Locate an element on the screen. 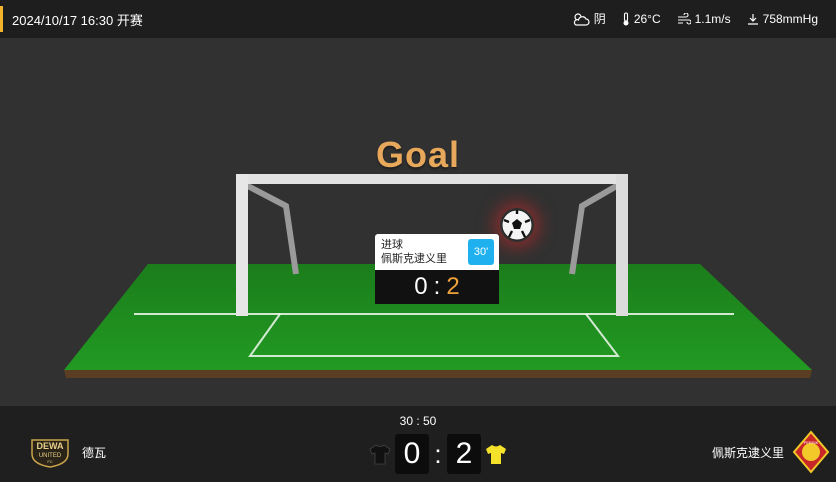 The width and height of the screenshot is (836, 482). svg-text: DEWA is located at coordinates (51, 446).